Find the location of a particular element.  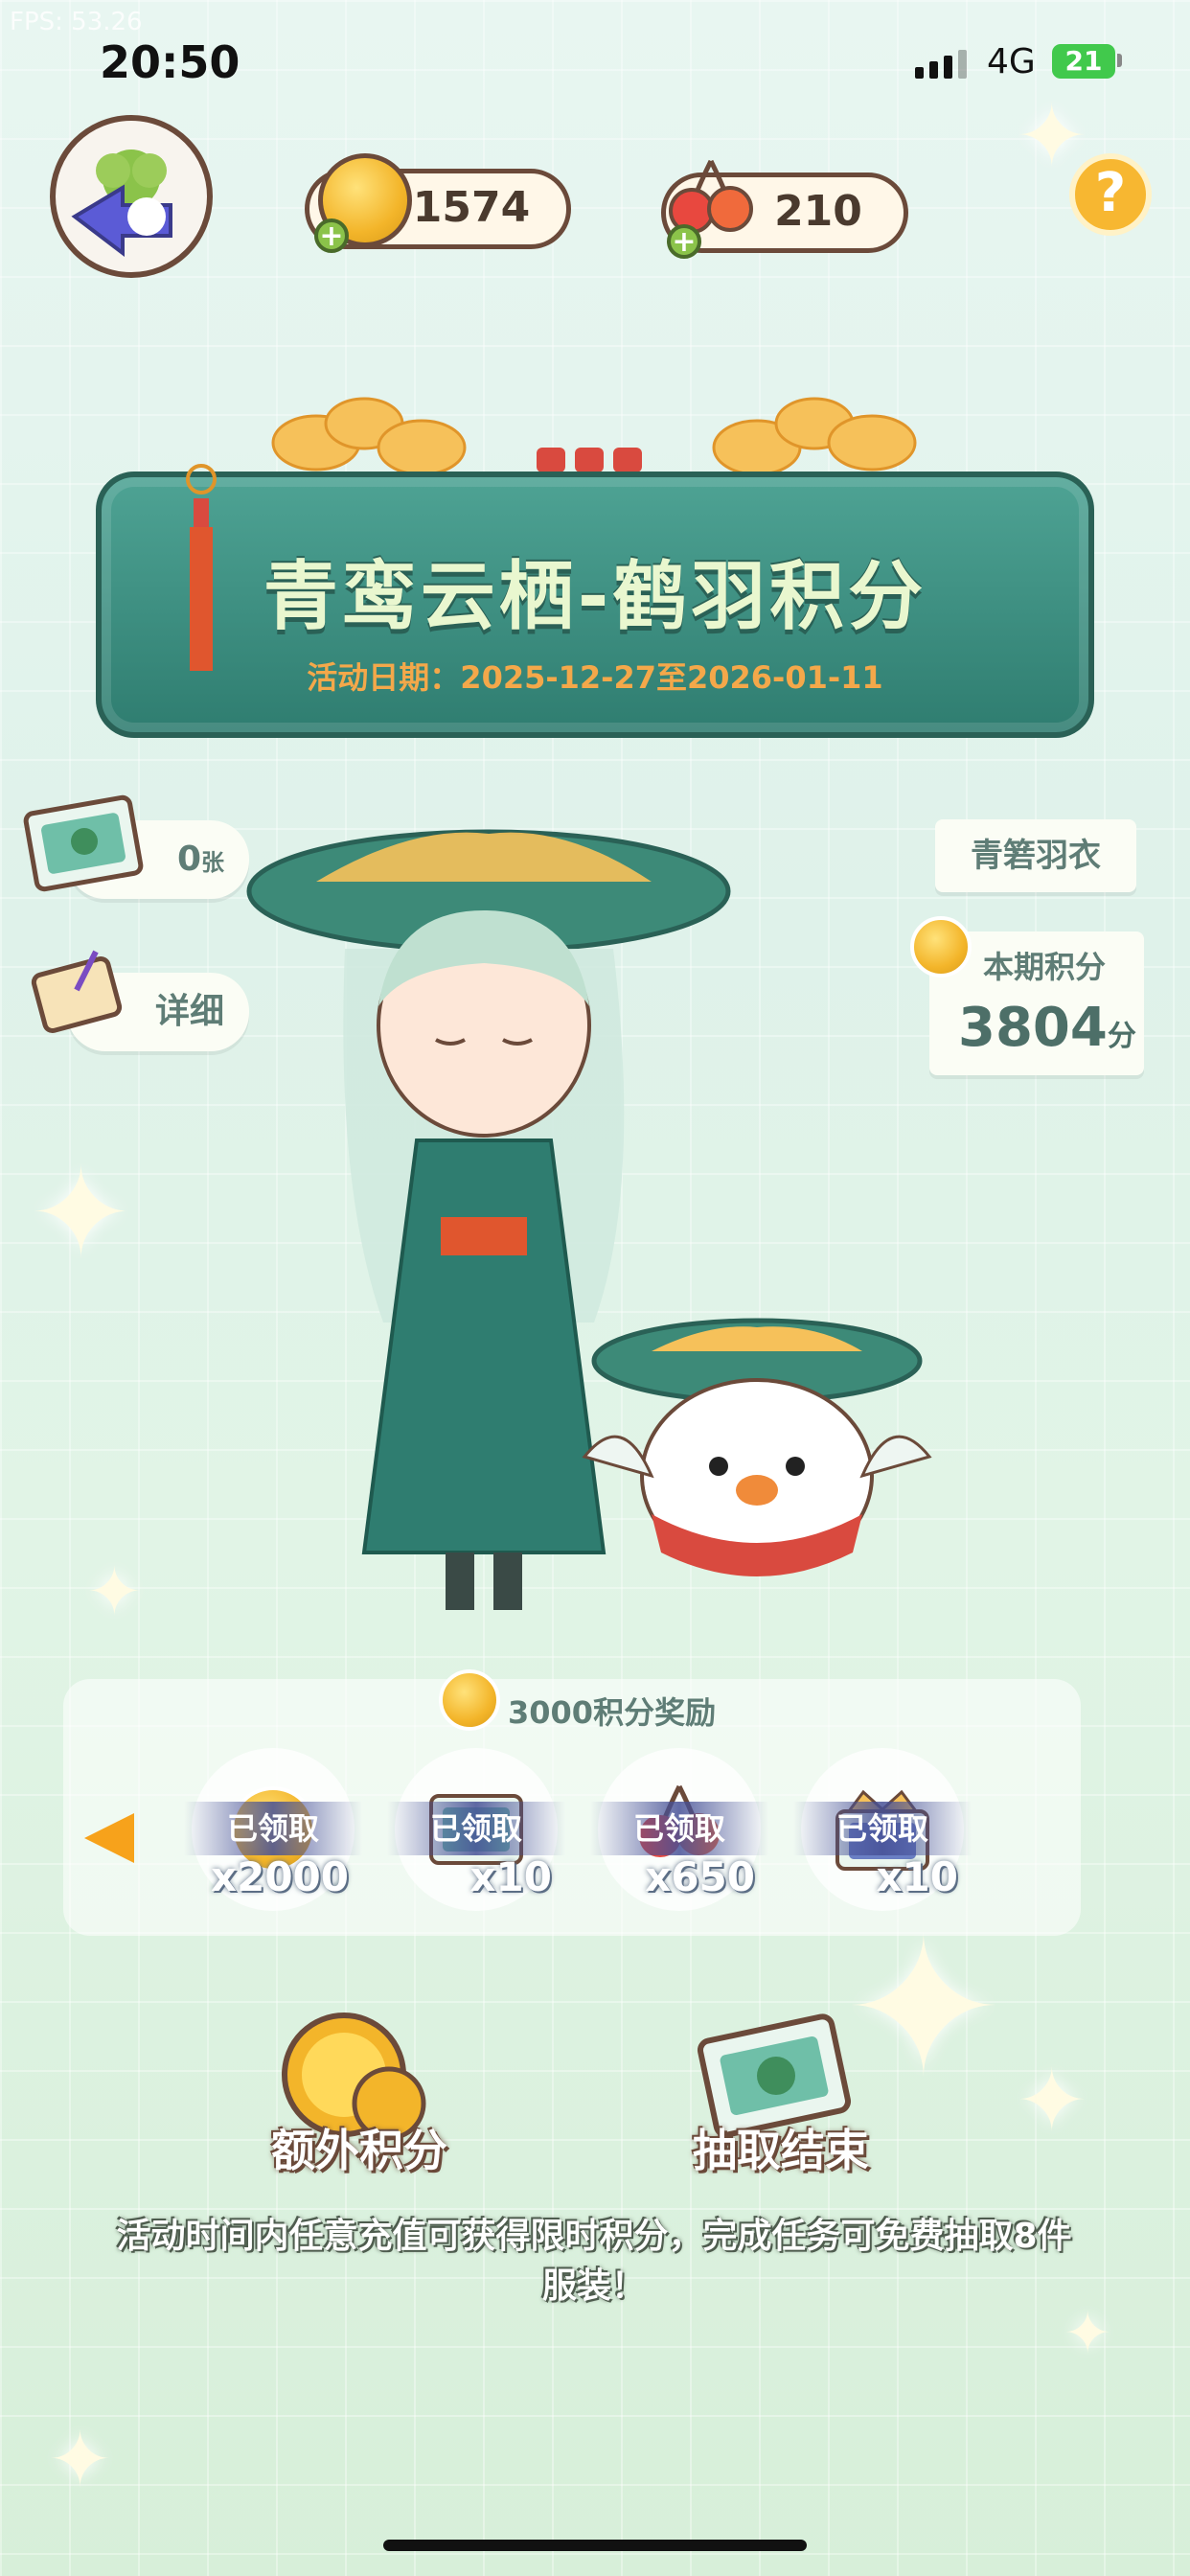

banner-title: 青鸾云栖-鹤羽积分 is located at coordinates (595, 597).